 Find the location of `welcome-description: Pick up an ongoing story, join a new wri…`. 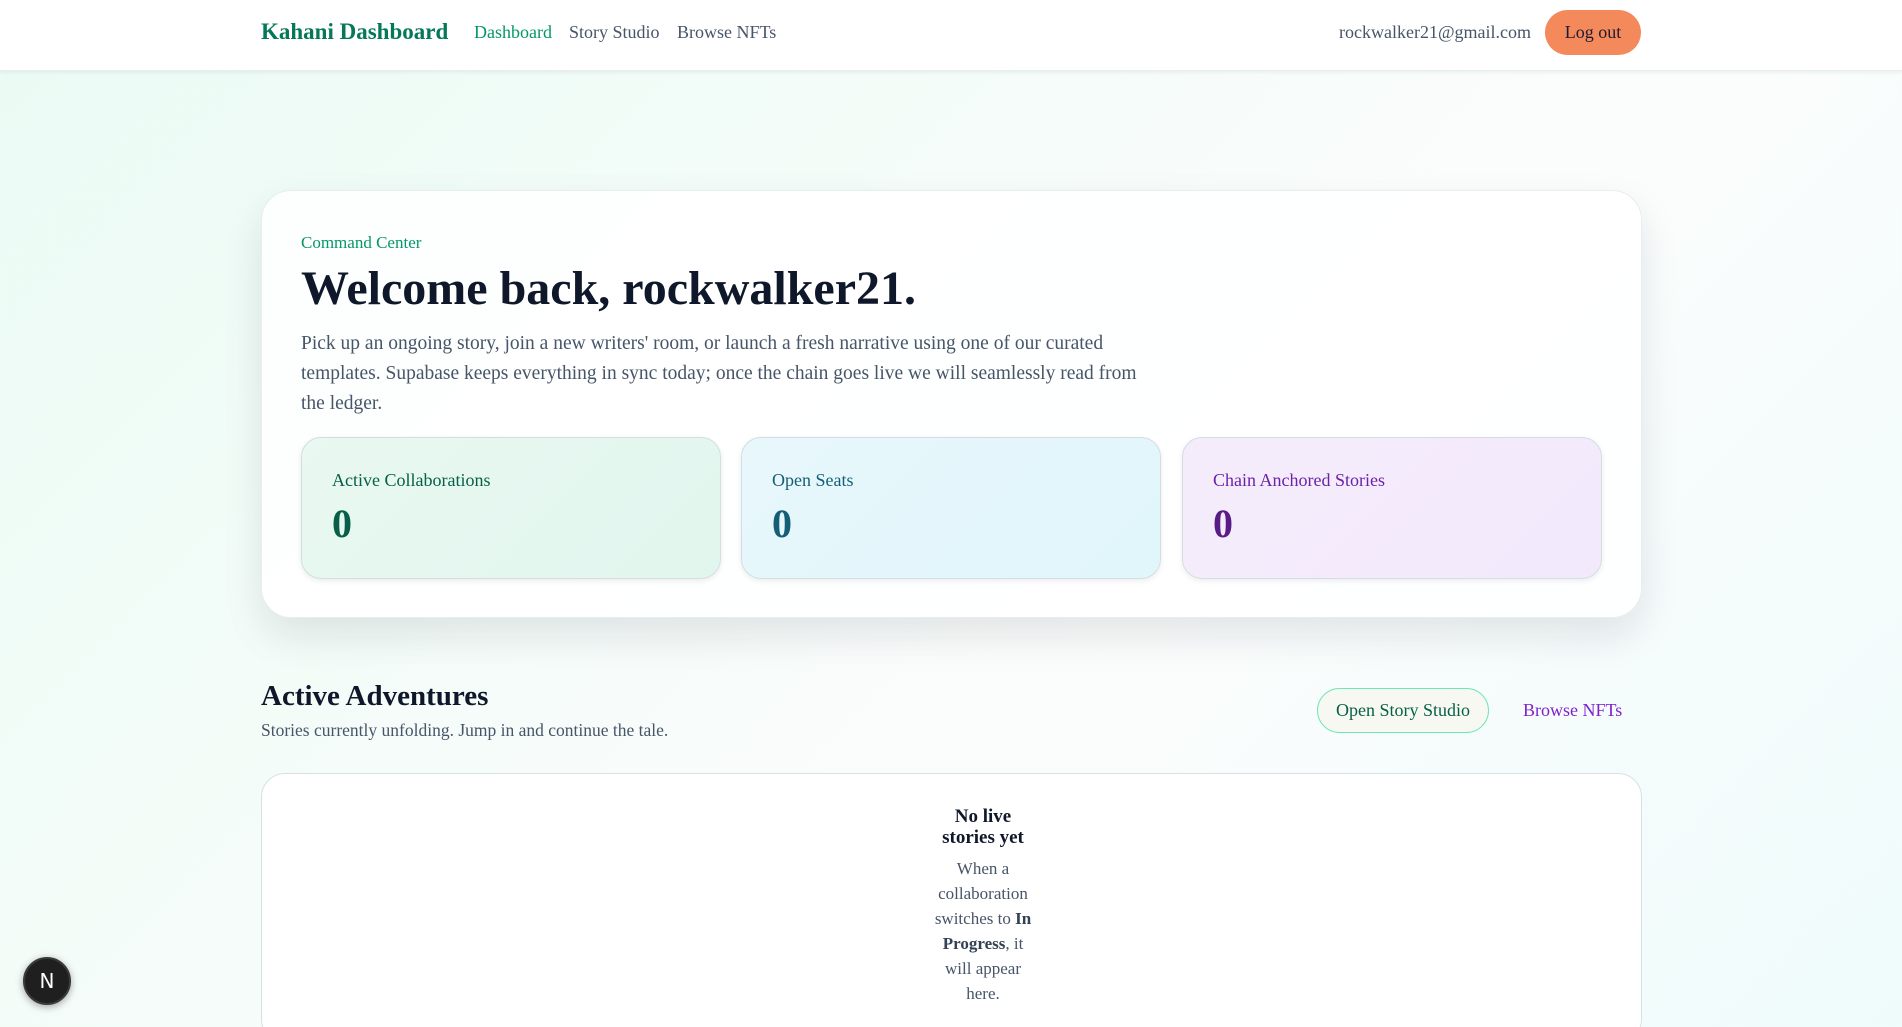

welcome-description: Pick up an ongoing story, join a new wri… is located at coordinates (719, 373).